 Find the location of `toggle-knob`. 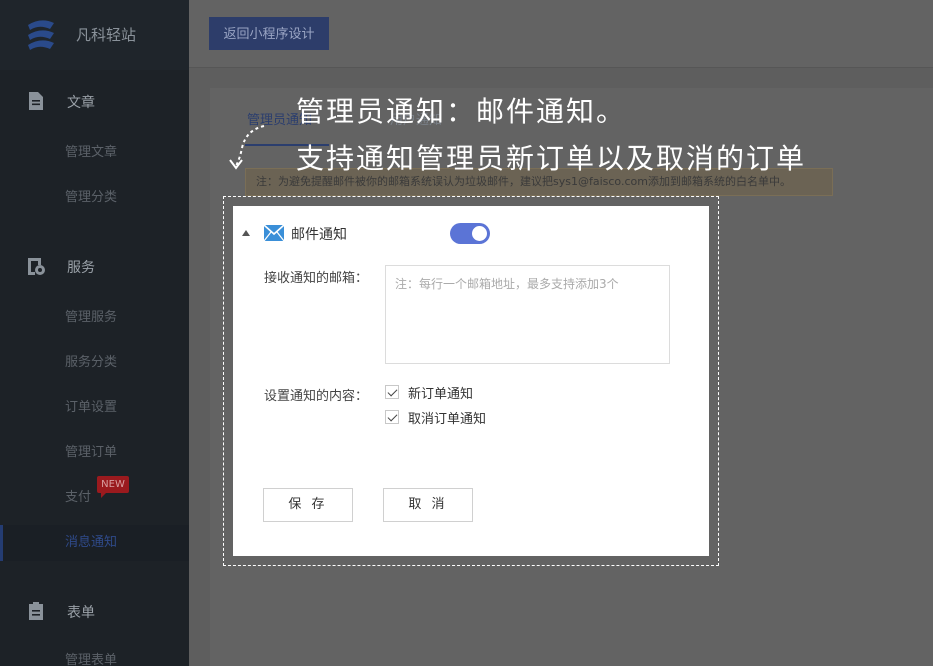

toggle-knob is located at coordinates (479, 233).